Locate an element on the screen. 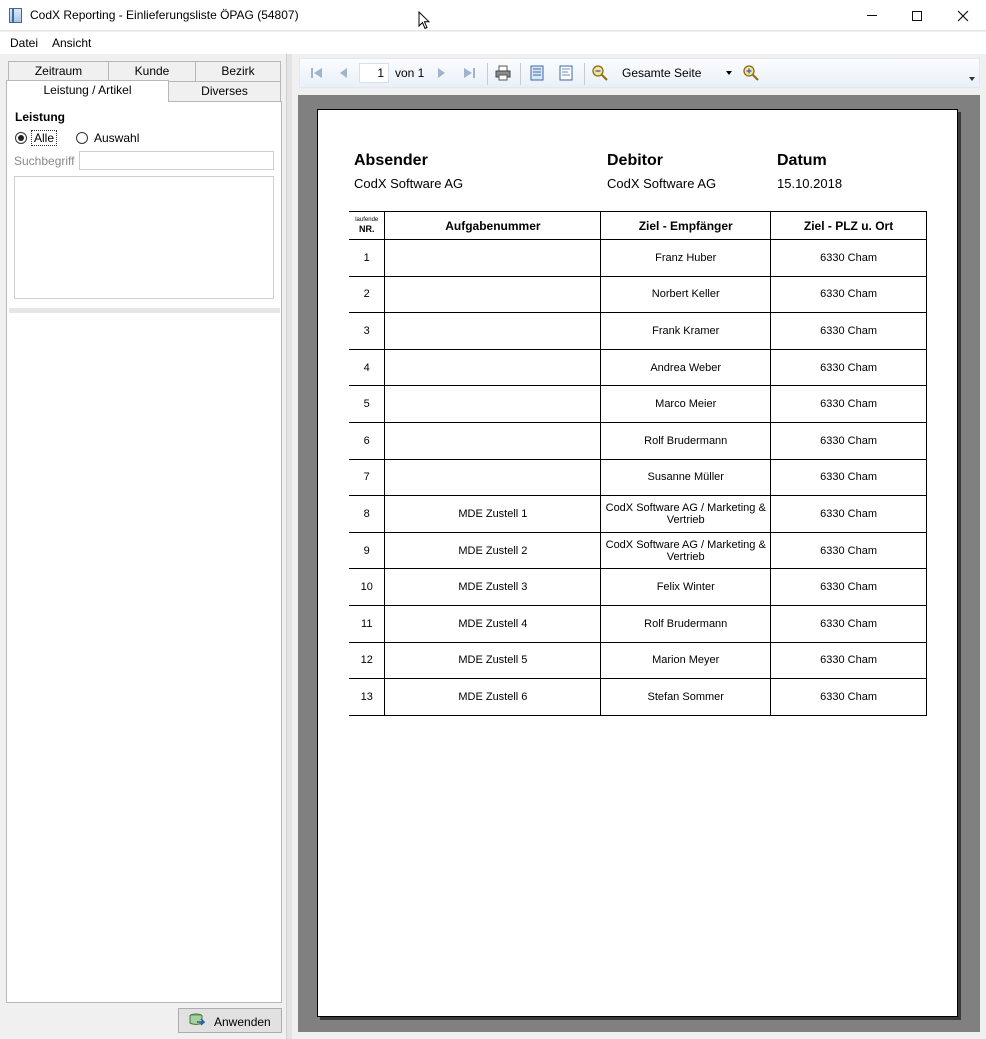 The height and width of the screenshot is (1039, 986). apply-button-label: Anwenden is located at coordinates (242, 1022).